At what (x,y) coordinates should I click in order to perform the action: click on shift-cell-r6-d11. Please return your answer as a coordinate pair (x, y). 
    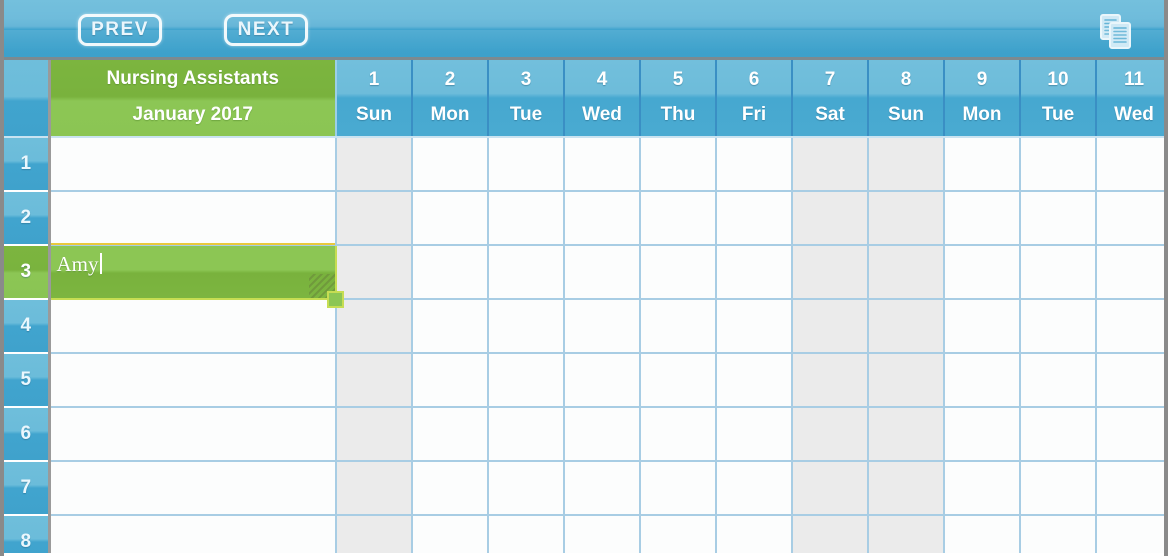
    Looking at the image, I should click on (1130, 434).